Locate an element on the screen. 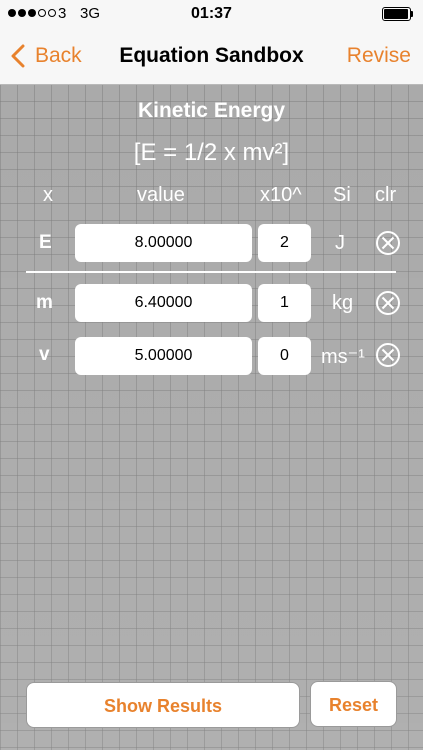  value-field-E: 8.00000 is located at coordinates (163, 243).